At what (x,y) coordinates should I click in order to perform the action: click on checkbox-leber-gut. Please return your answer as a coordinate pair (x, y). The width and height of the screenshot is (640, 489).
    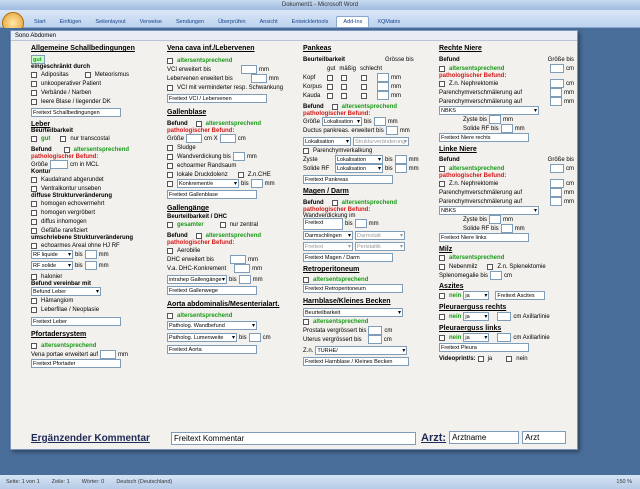
    Looking at the image, I should click on (34, 138).